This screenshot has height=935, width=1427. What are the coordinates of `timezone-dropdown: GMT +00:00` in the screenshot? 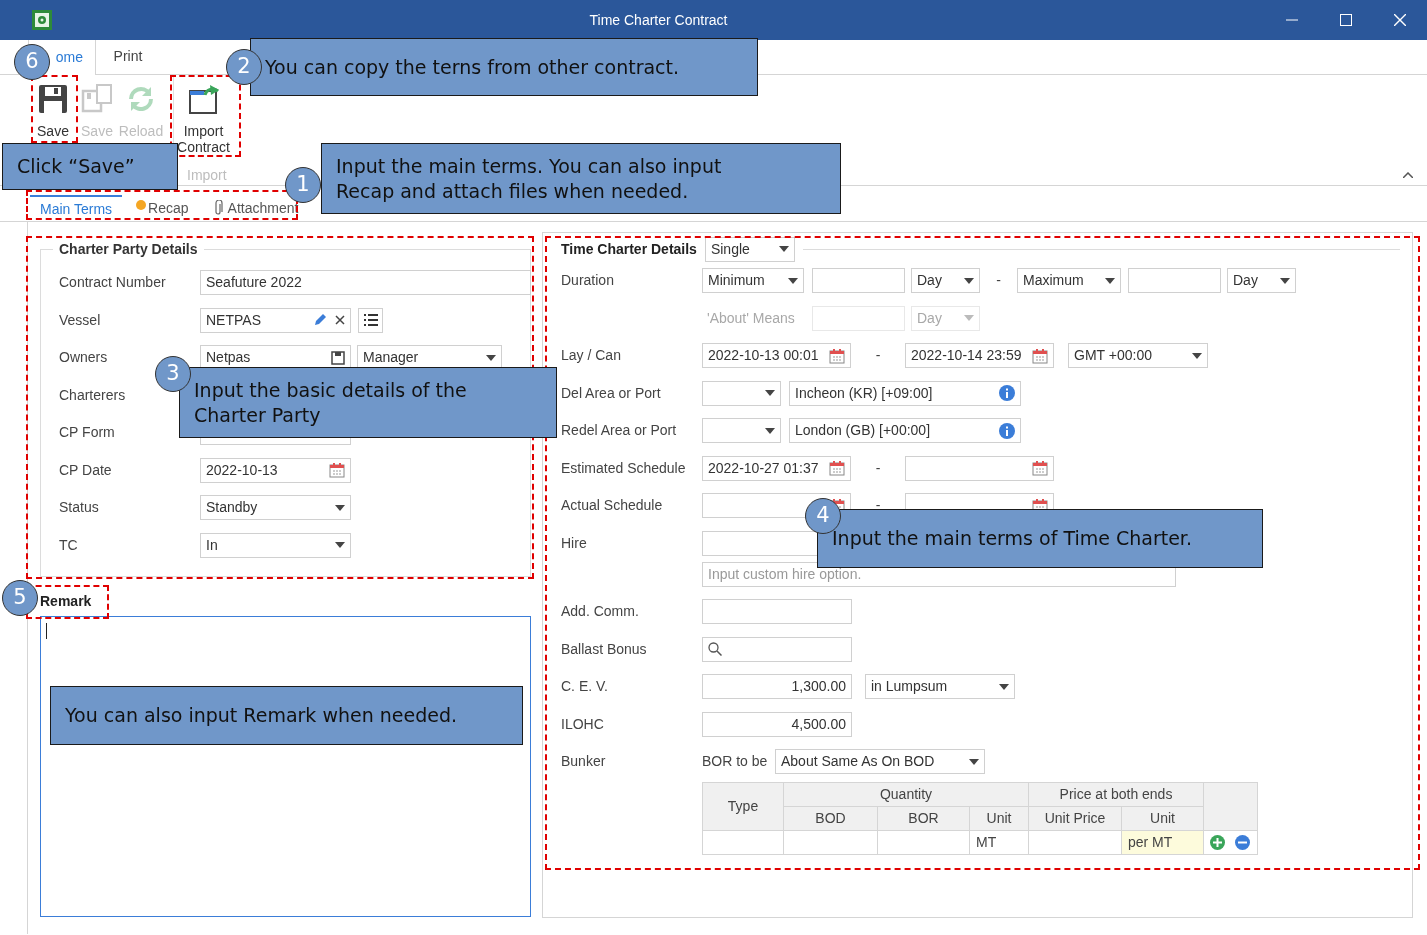 It's located at (1138, 356).